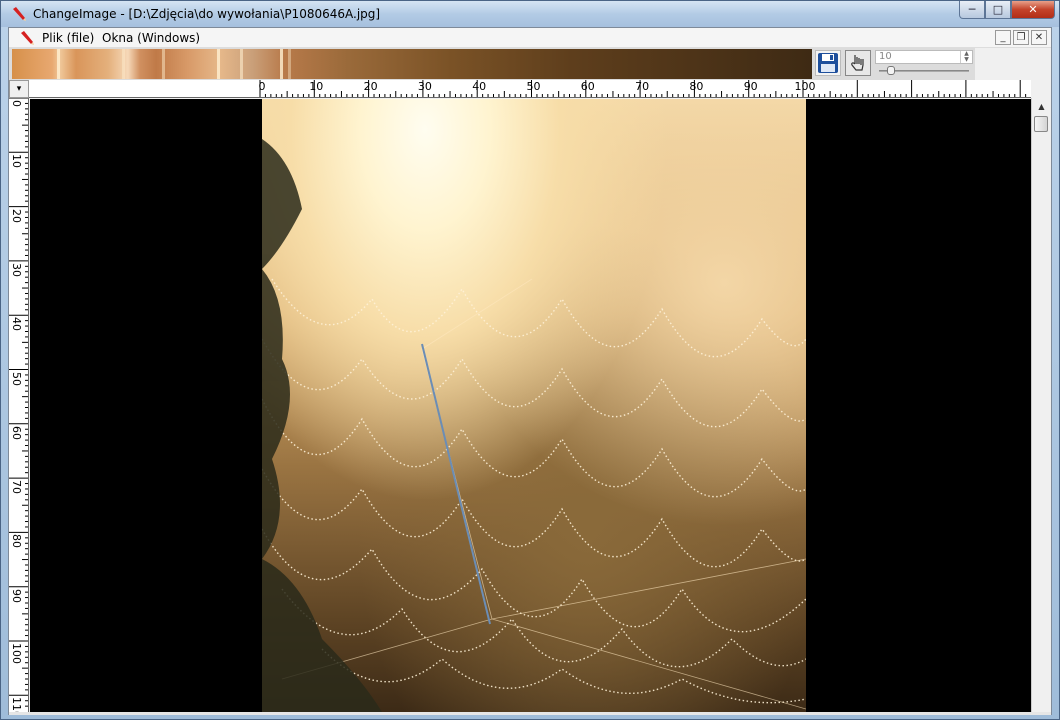 This screenshot has width=1060, height=720. Describe the element at coordinates (16, 324) in the screenshot. I see `ruler-v-label: 40` at that location.